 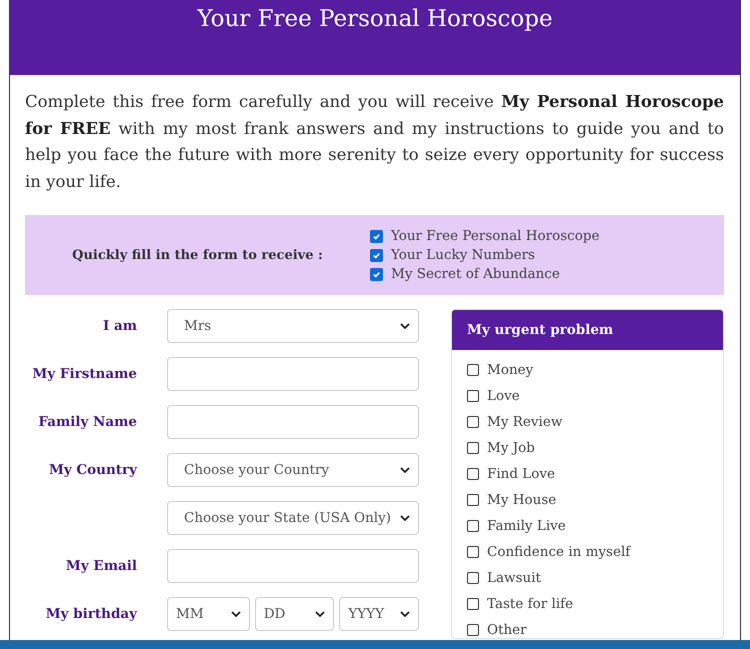 What do you see at coordinates (208, 614) in the screenshot?
I see `date-dropdown: MM` at bounding box center [208, 614].